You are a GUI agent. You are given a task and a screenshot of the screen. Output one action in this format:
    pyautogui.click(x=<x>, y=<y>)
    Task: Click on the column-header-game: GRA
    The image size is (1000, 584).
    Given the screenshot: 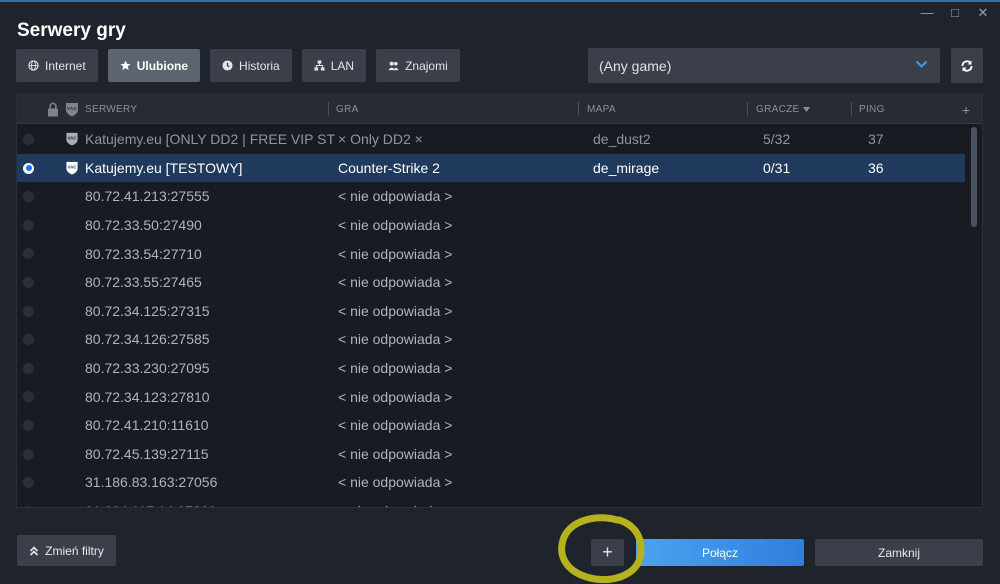 What is the action you would take?
    pyautogui.click(x=347, y=109)
    